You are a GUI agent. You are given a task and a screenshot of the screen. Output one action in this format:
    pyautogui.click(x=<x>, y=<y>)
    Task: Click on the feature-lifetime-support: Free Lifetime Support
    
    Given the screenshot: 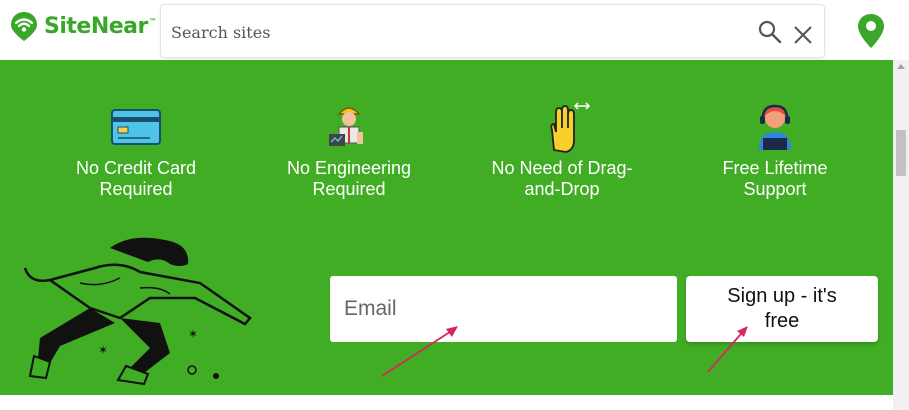 What is the action you would take?
    pyautogui.click(x=775, y=150)
    